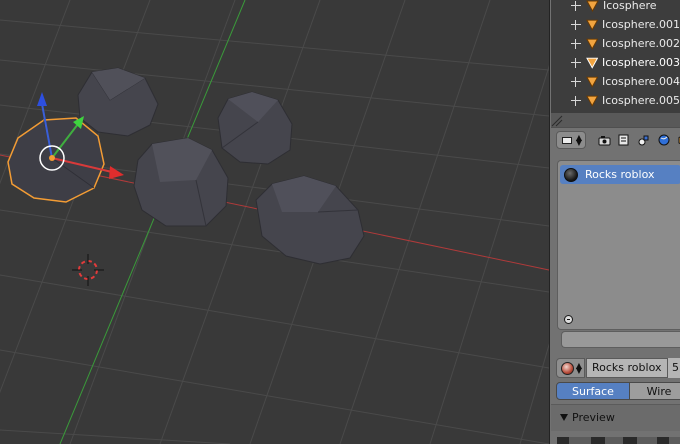  I want to click on preview-panel-title: Preview, so click(593, 417).